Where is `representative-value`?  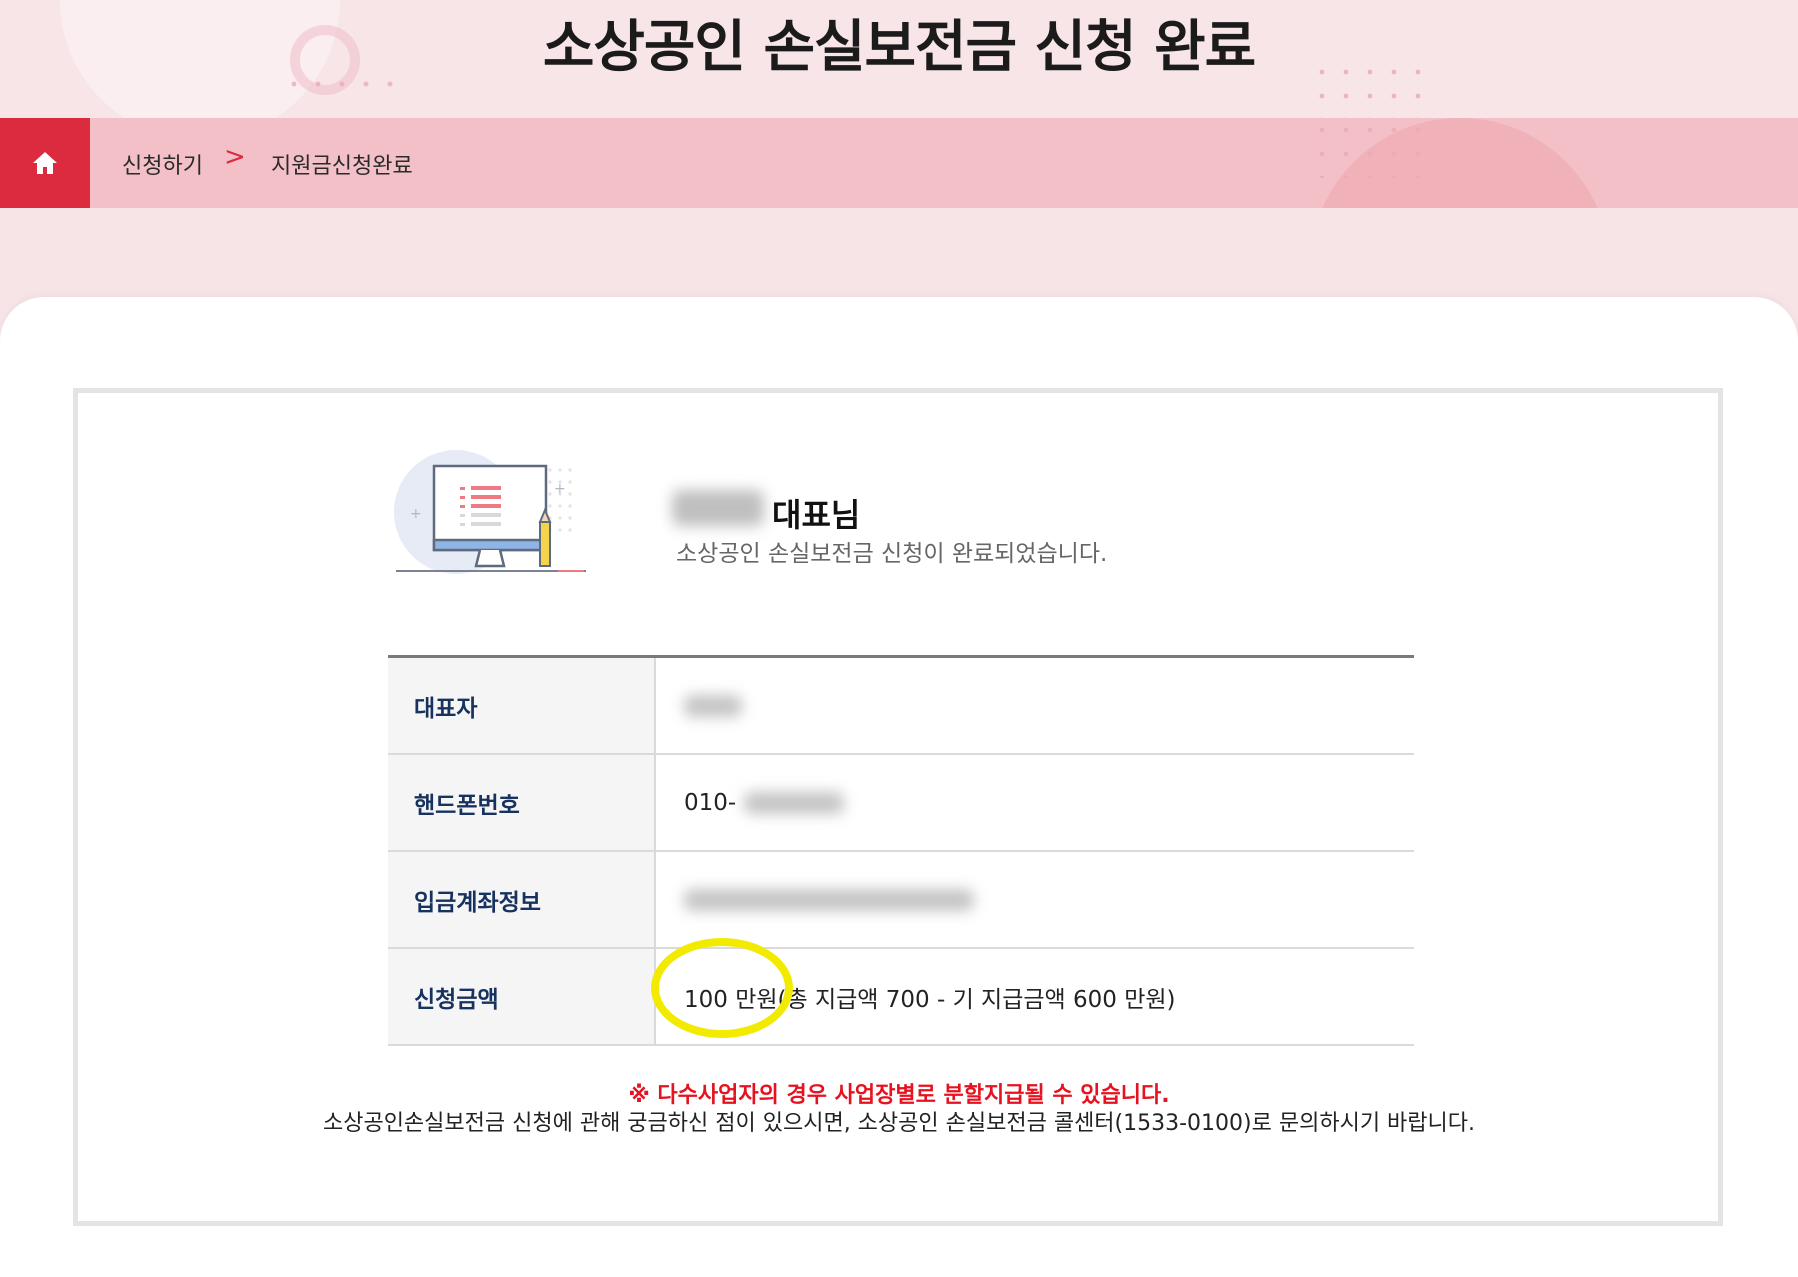
representative-value is located at coordinates (1034, 705).